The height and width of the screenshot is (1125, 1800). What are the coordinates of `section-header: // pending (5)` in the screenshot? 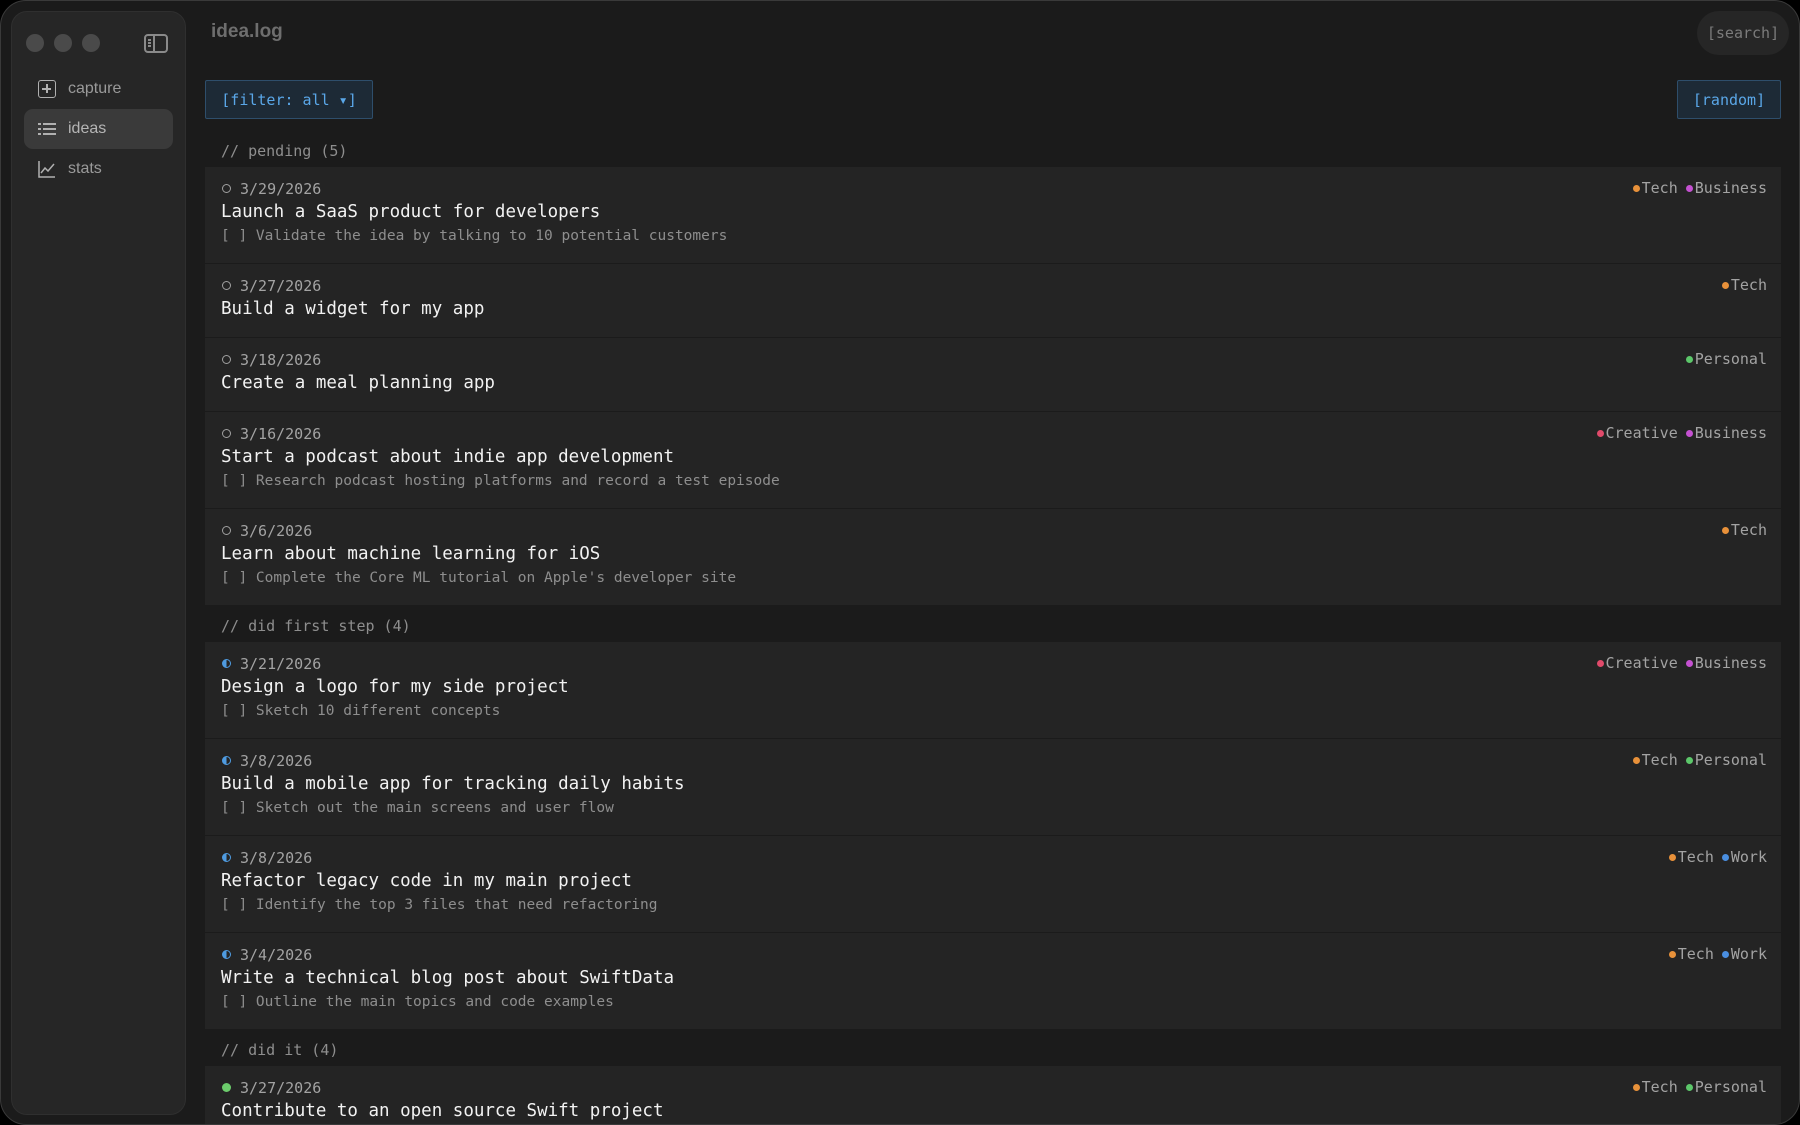 It's located at (284, 151).